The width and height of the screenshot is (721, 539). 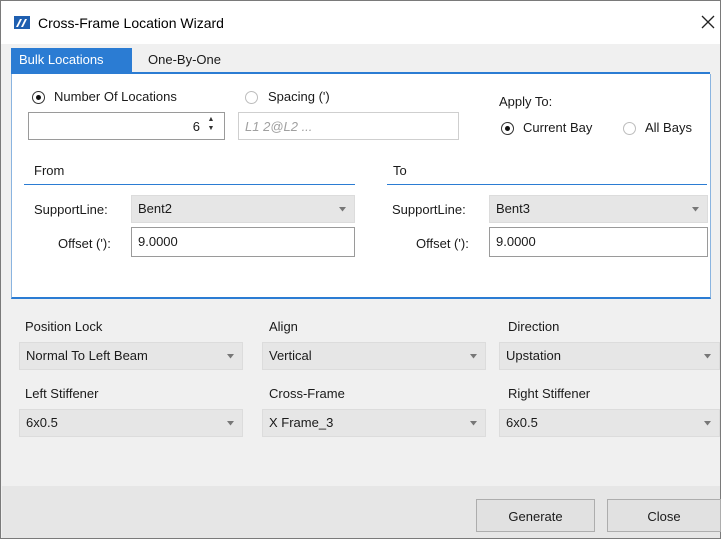 I want to click on align-label: Align, so click(x=283, y=326).